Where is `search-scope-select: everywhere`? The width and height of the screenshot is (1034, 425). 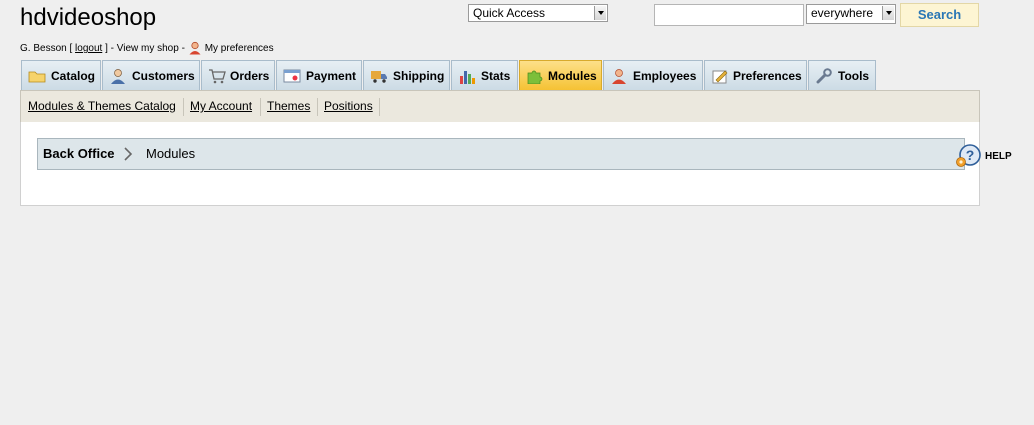
search-scope-select: everywhere is located at coordinates (851, 14).